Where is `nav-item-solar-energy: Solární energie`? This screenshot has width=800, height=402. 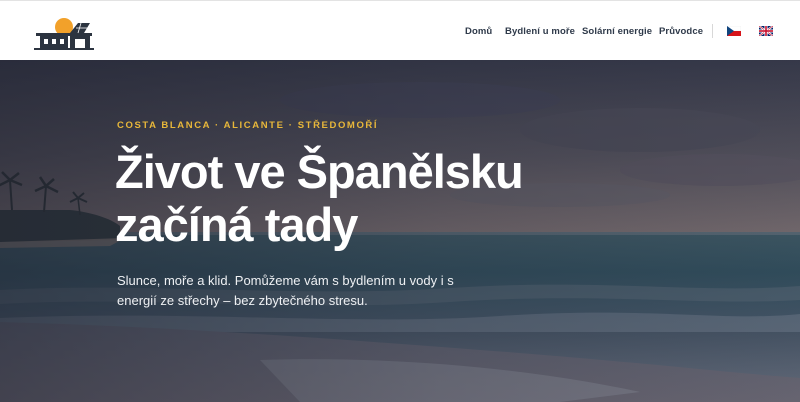
nav-item-solar-energy: Solární energie is located at coordinates (617, 31).